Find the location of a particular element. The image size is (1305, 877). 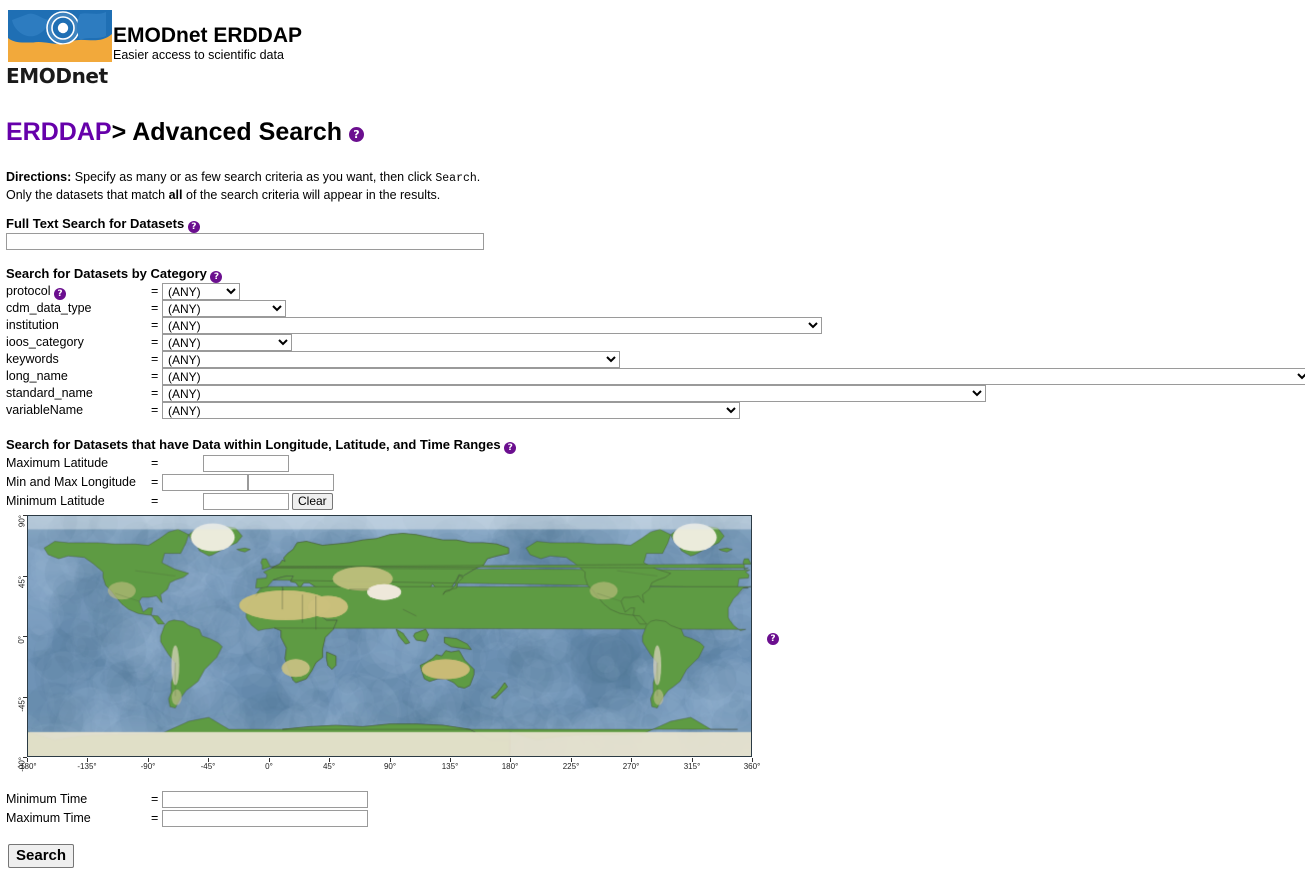

map-x-tick-label: 0° is located at coordinates (269, 766).